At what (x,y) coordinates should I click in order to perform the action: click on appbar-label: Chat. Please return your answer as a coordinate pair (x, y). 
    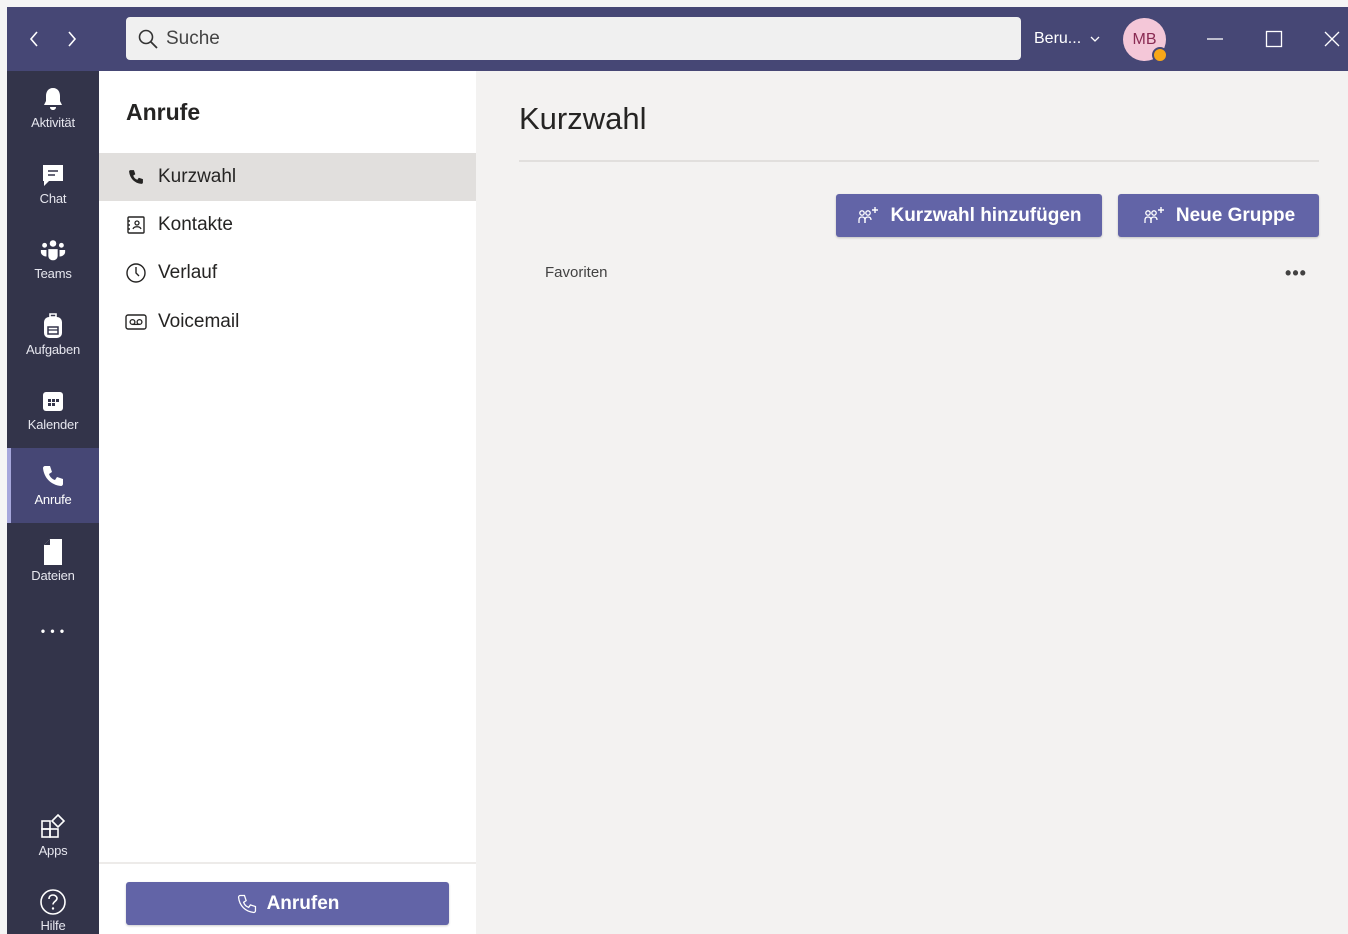
    Looking at the image, I should click on (53, 198).